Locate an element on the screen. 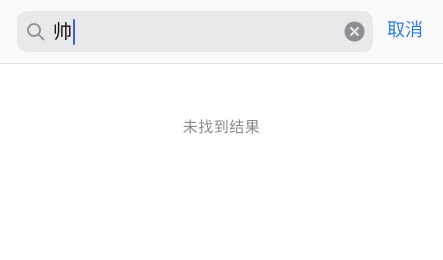 The width and height of the screenshot is (443, 260). search-query-text: 帅 is located at coordinates (62, 32).